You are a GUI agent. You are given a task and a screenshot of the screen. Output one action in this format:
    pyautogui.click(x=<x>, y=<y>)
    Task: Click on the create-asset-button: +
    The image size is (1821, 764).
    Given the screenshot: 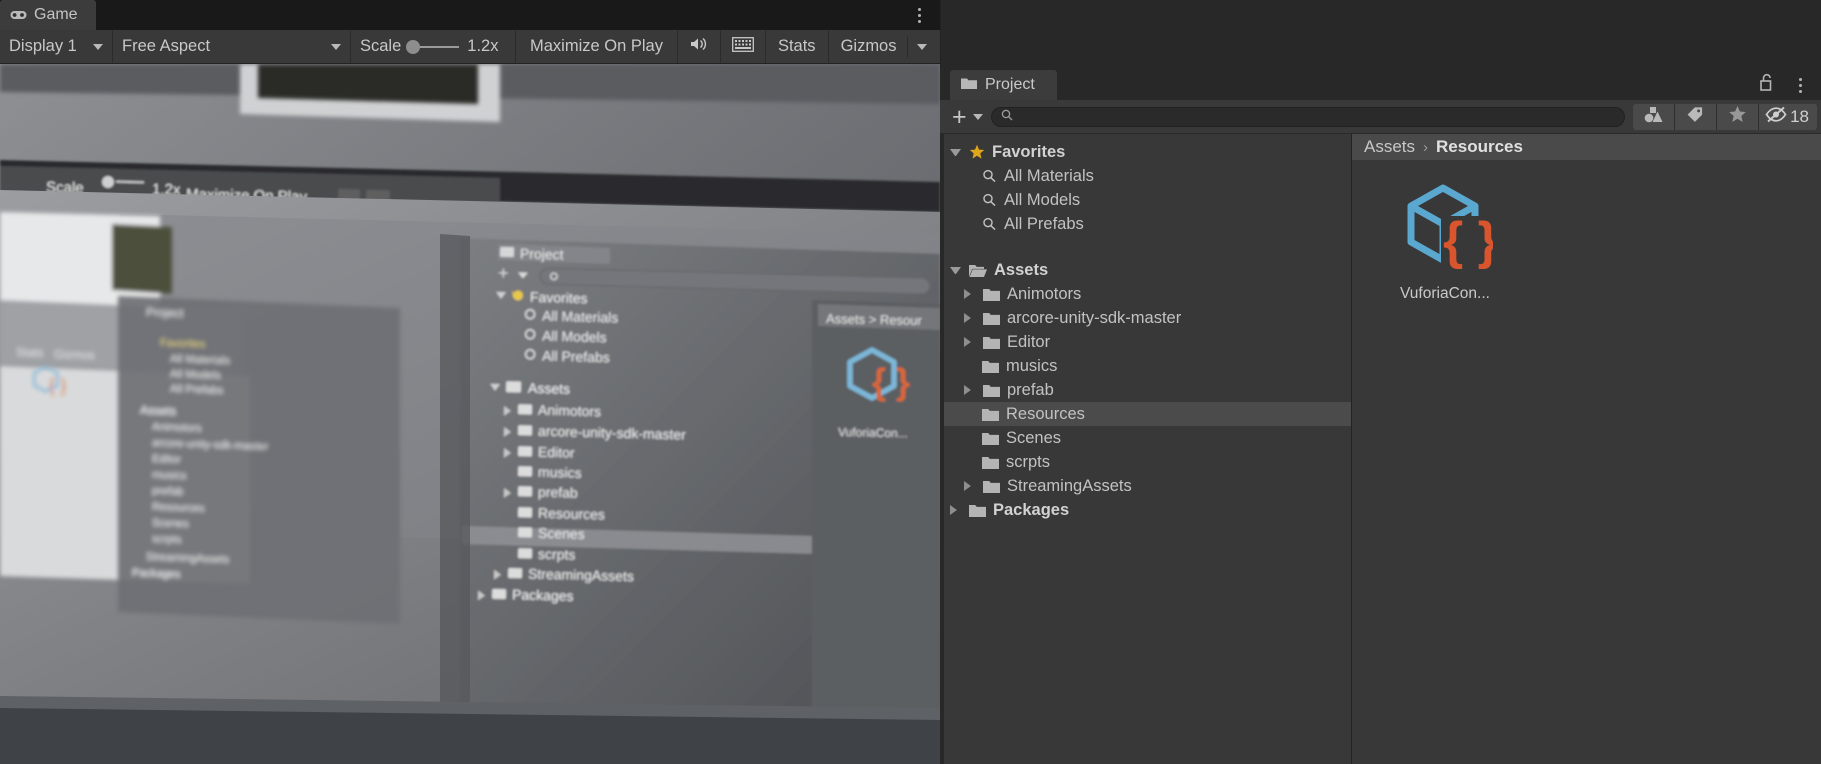 What is the action you would take?
    pyautogui.click(x=970, y=116)
    